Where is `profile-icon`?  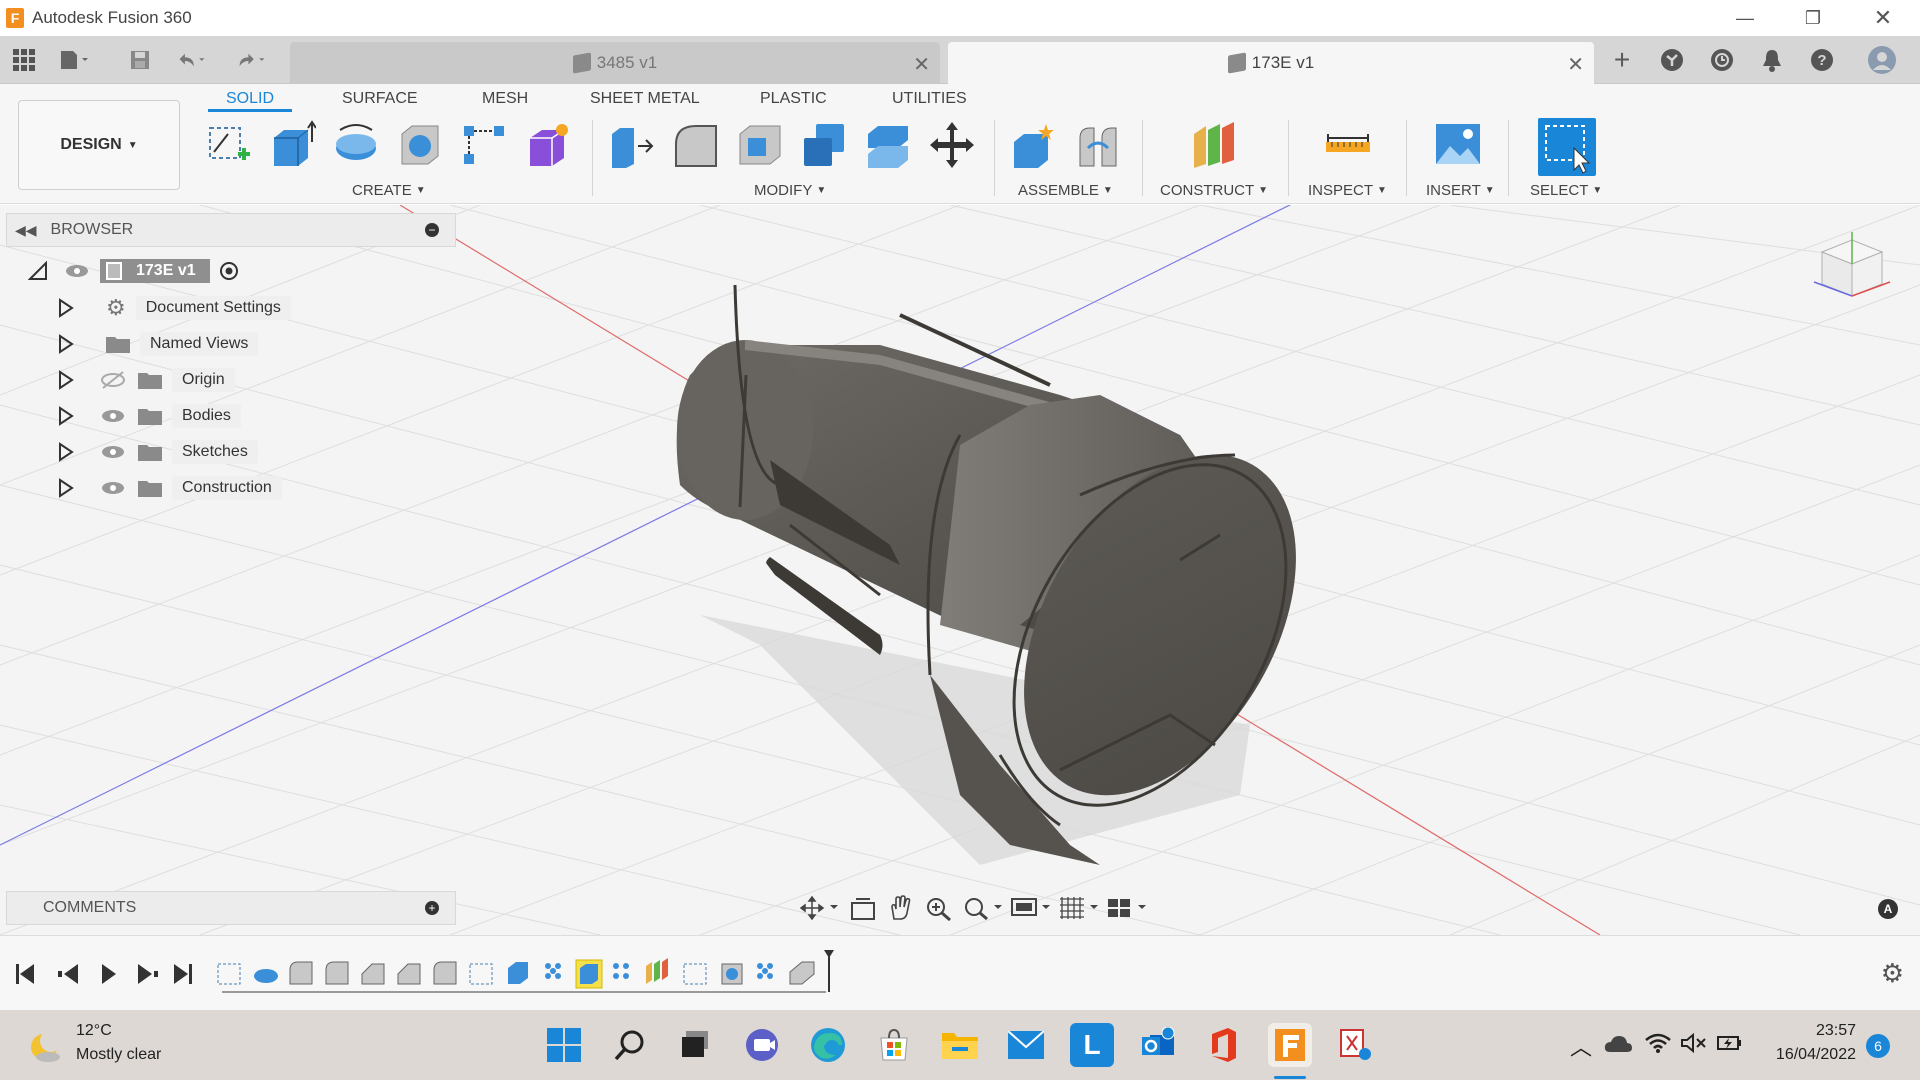
profile-icon is located at coordinates (1882, 60).